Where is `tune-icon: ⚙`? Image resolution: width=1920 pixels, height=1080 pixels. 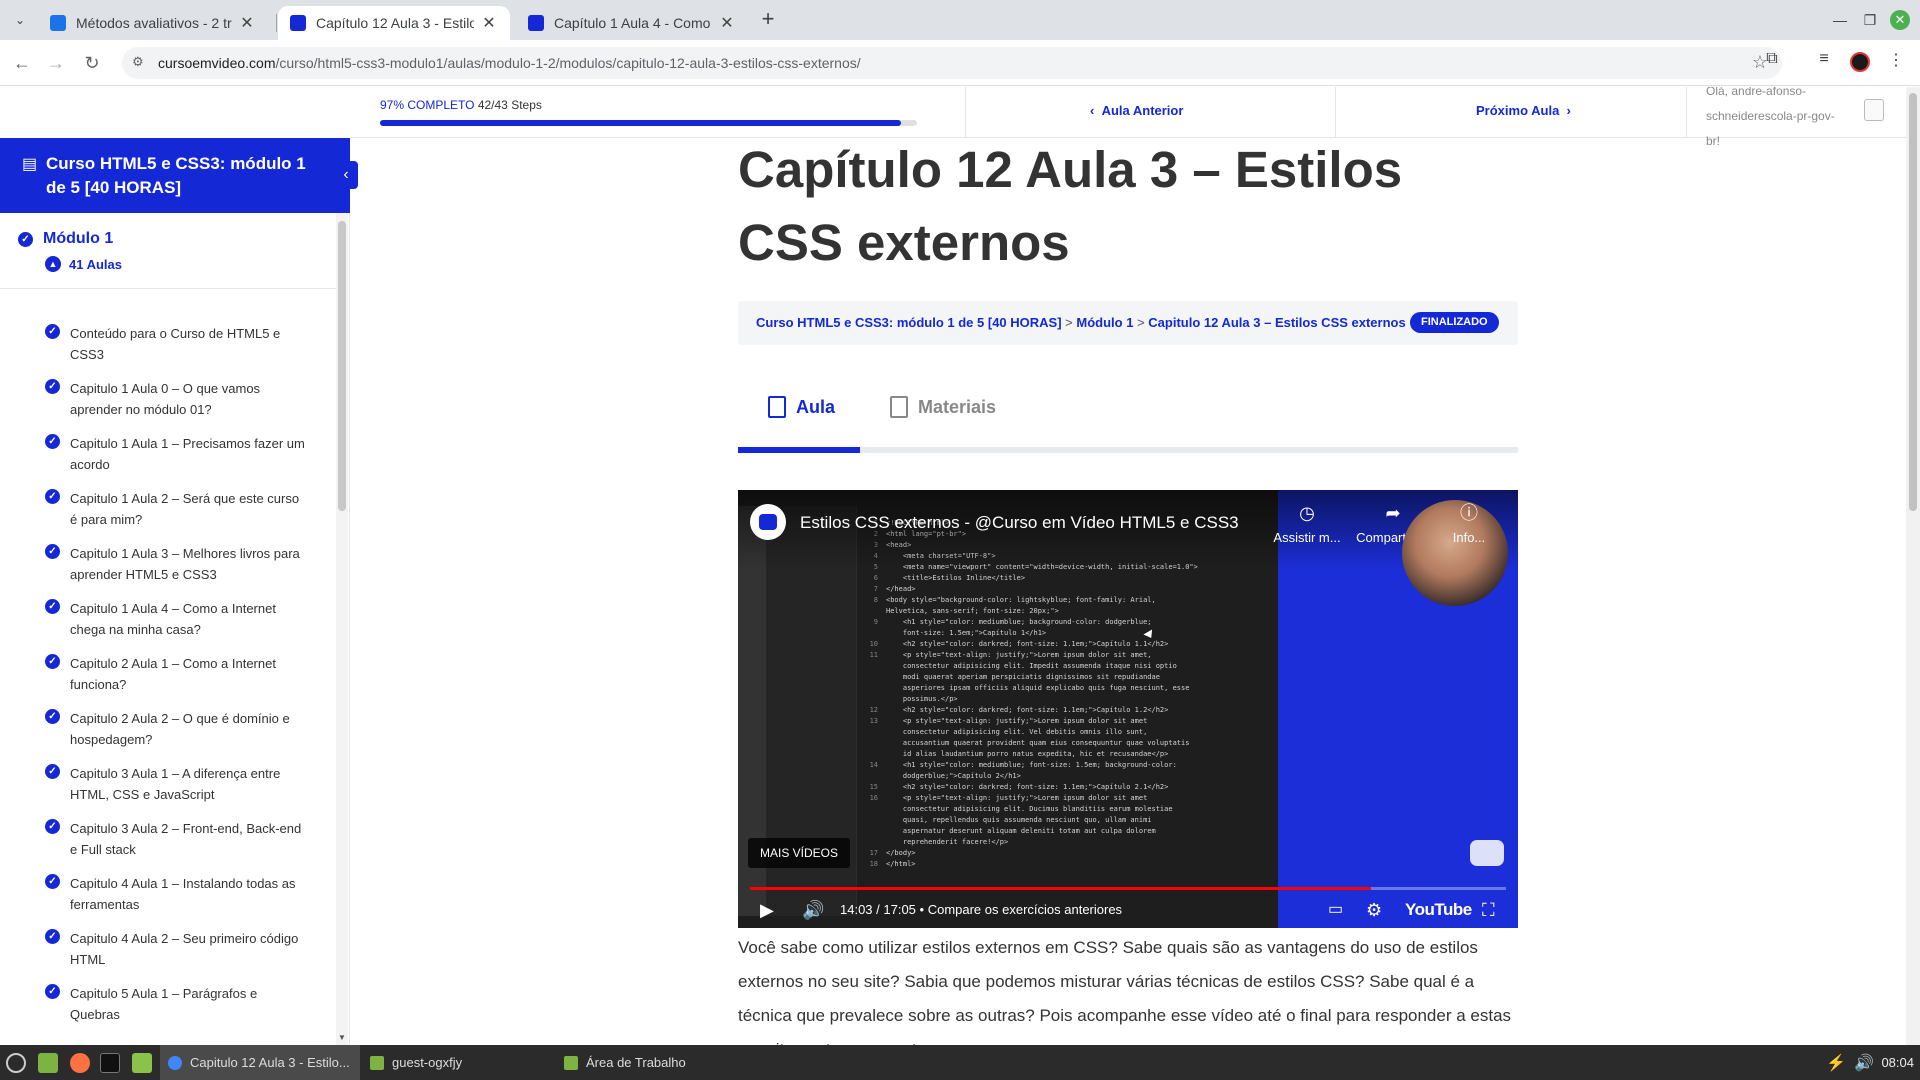 tune-icon: ⚙ is located at coordinates (138, 62).